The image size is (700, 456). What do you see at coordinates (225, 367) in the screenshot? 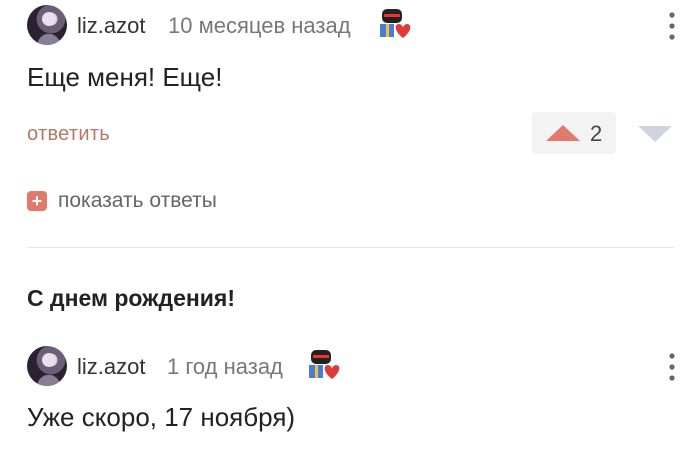
I see `timestamp: 1 год назад` at bounding box center [225, 367].